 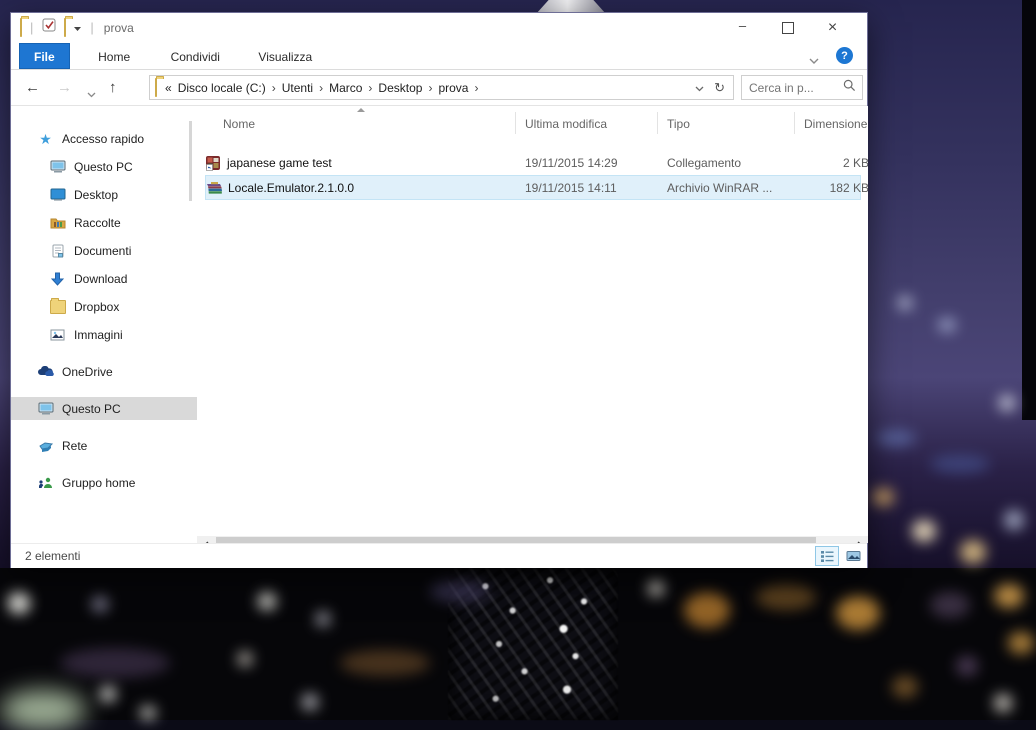 I want to click on minimize-button: –, so click(x=742, y=28).